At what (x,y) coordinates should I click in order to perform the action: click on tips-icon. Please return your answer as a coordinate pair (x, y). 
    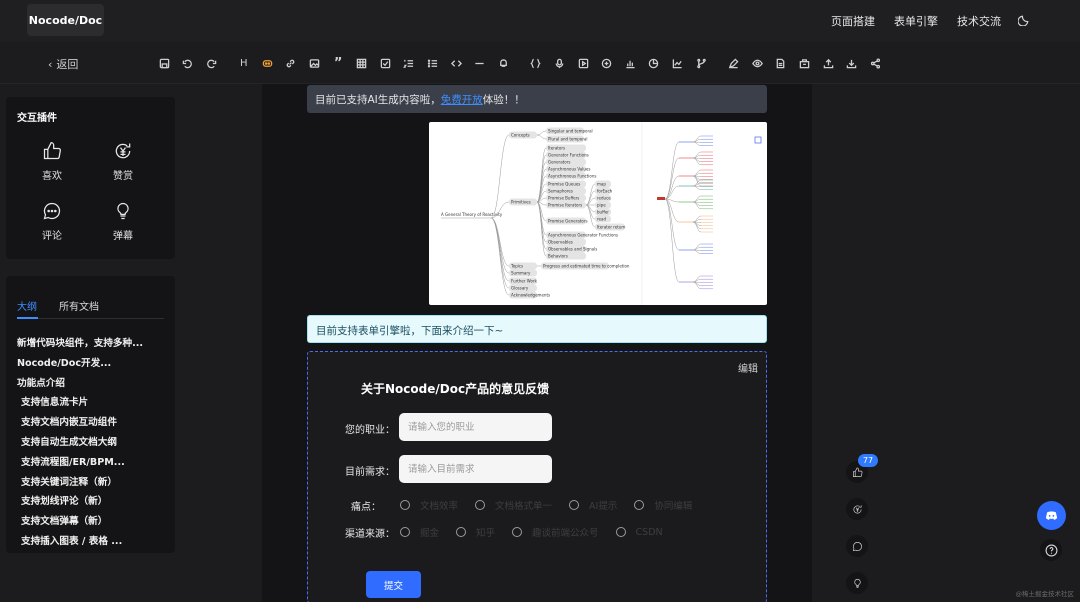
    Looking at the image, I should click on (503, 63).